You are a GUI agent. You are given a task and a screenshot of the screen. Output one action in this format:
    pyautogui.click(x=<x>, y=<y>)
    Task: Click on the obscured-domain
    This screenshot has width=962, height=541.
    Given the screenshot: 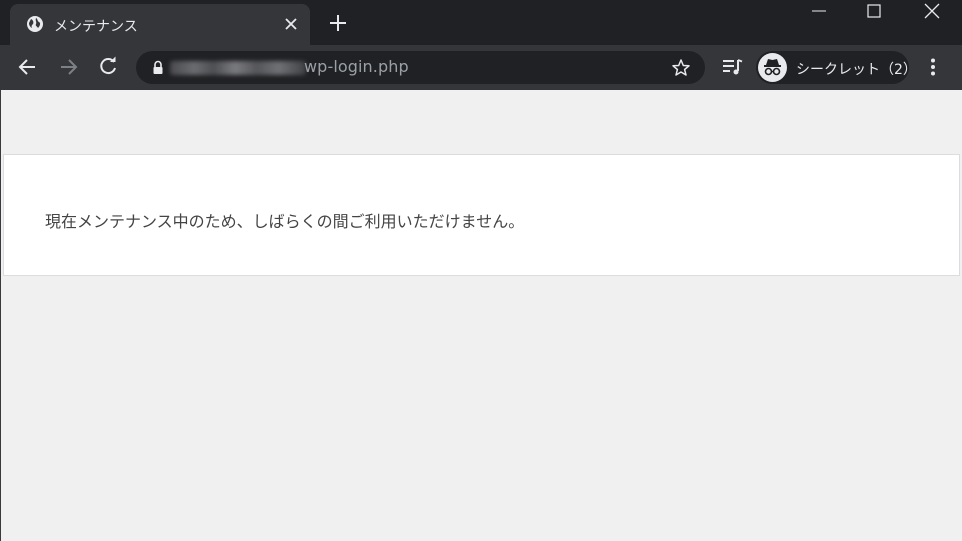 What is the action you would take?
    pyautogui.click(x=238, y=68)
    